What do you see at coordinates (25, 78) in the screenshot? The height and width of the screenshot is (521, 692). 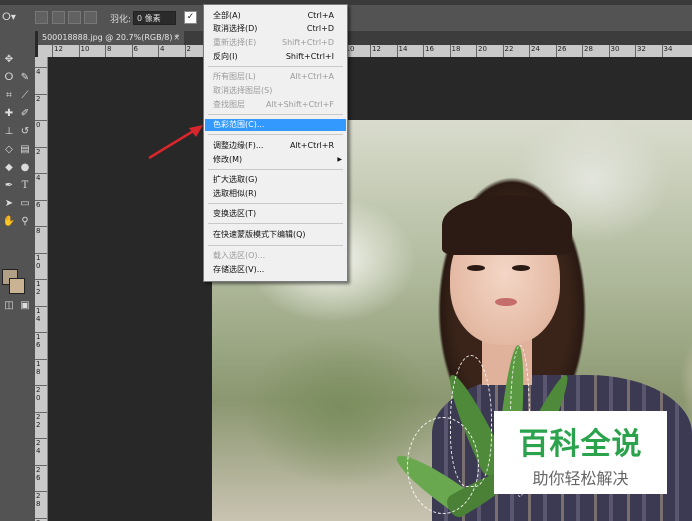 I see `quick-select-icon: ✎` at bounding box center [25, 78].